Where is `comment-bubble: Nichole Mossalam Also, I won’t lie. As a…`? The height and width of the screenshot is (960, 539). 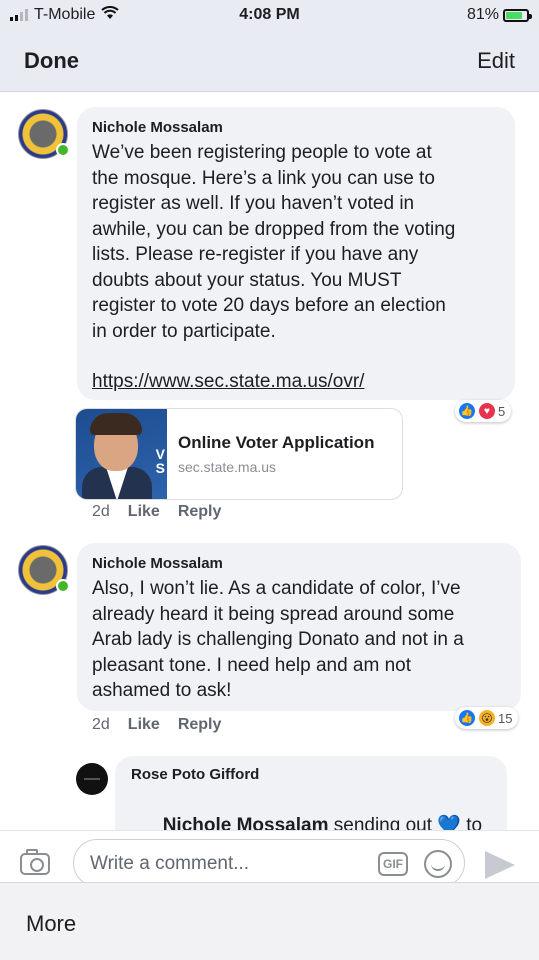
comment-bubble: Nichole Mossalam Also, I won’t lie. As a… is located at coordinates (299, 627).